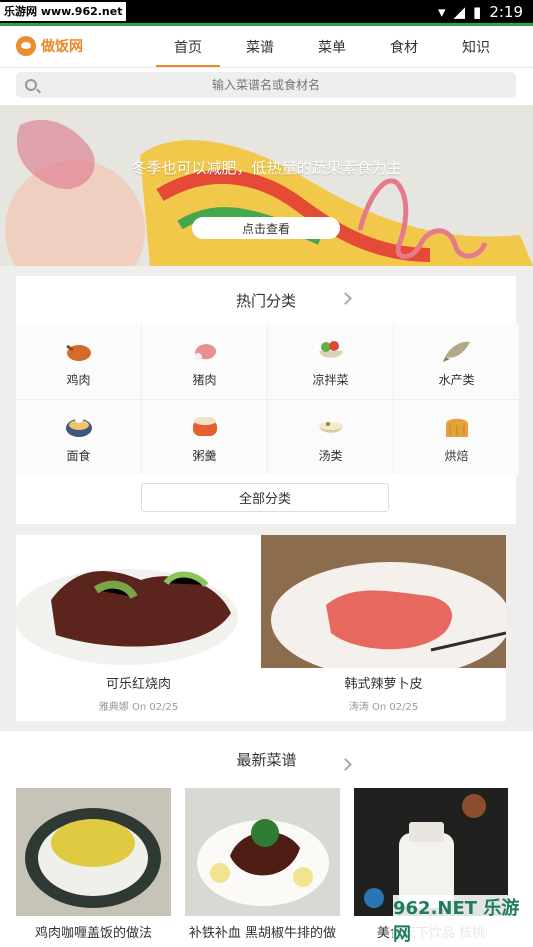 The height and width of the screenshot is (947, 533). I want to click on tab-label: 食材, so click(404, 47).